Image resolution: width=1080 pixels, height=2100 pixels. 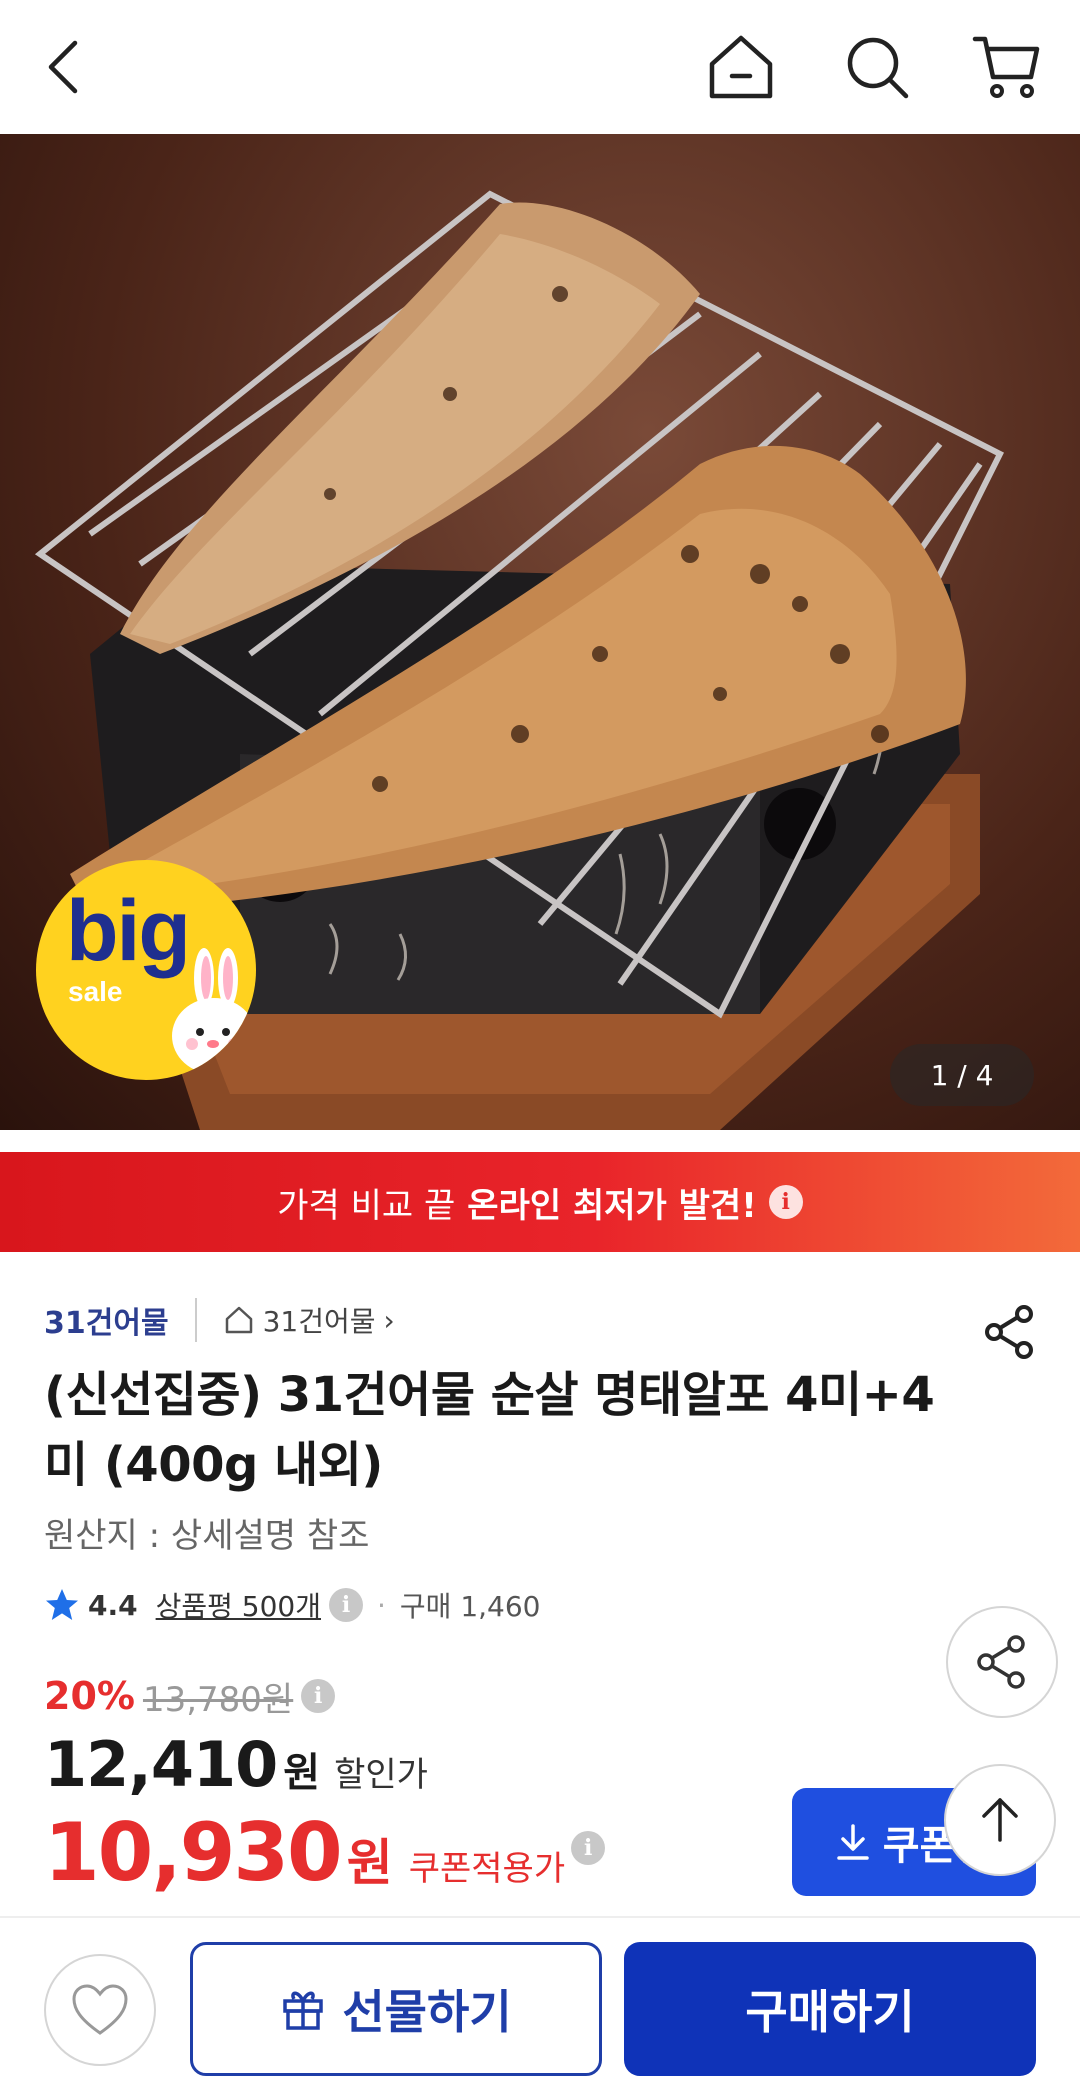 I want to click on share-button, so click(x=1010, y=1332).